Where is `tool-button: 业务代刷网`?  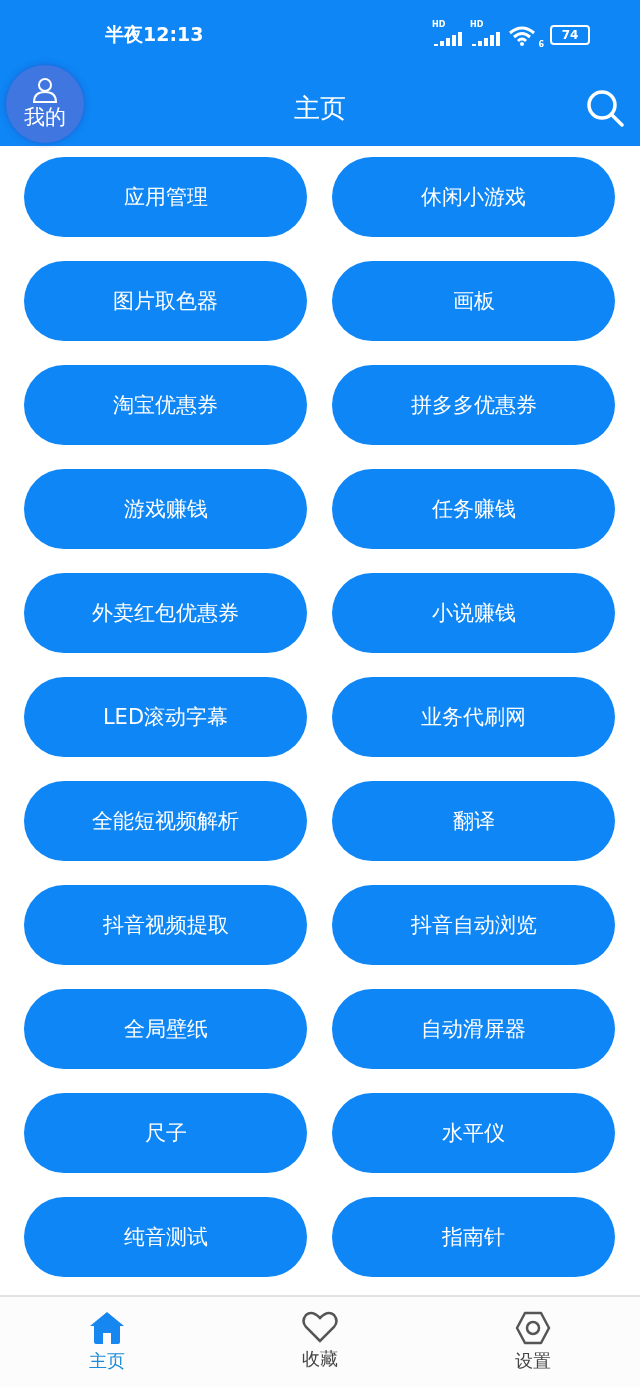 tool-button: 业务代刷网 is located at coordinates (473, 717).